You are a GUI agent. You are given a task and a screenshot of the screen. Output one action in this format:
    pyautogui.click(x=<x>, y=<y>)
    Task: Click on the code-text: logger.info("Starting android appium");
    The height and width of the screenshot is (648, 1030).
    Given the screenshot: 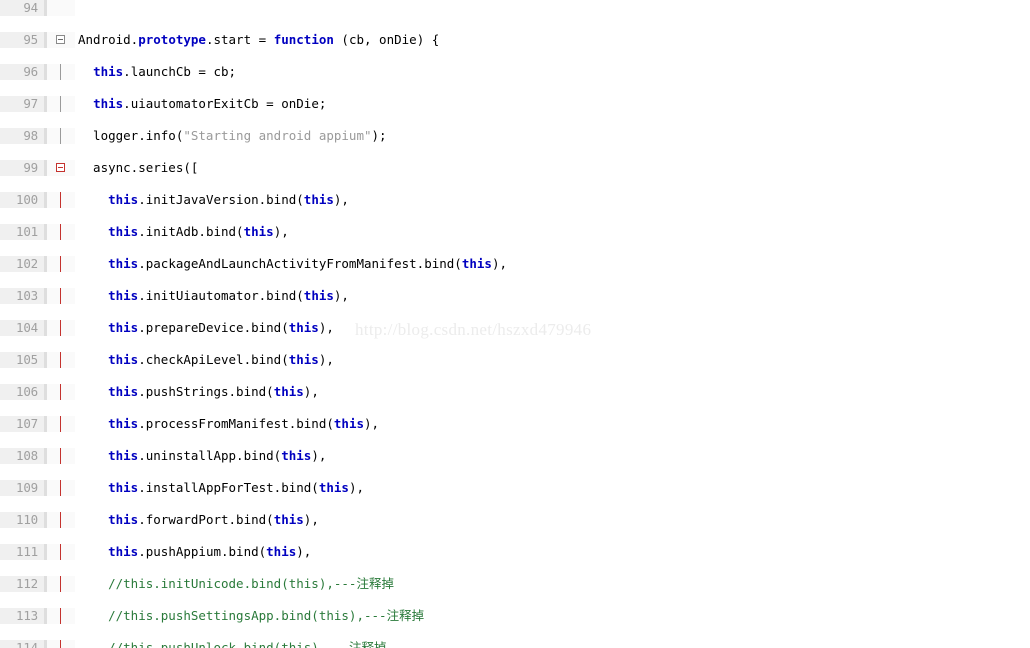 What is the action you would take?
    pyautogui.click(x=232, y=136)
    